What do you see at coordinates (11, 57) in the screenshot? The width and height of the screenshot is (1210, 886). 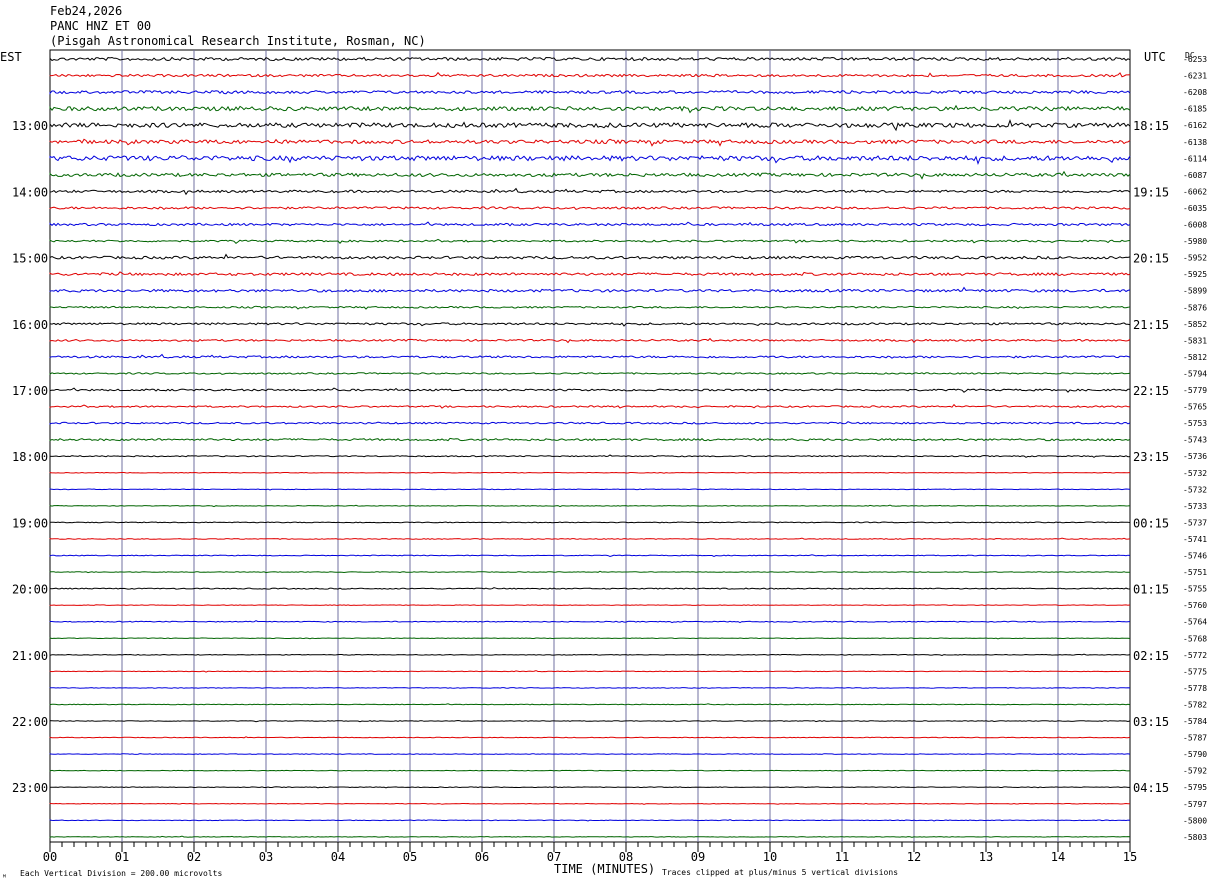 I see `left-timezone-label: EST` at bounding box center [11, 57].